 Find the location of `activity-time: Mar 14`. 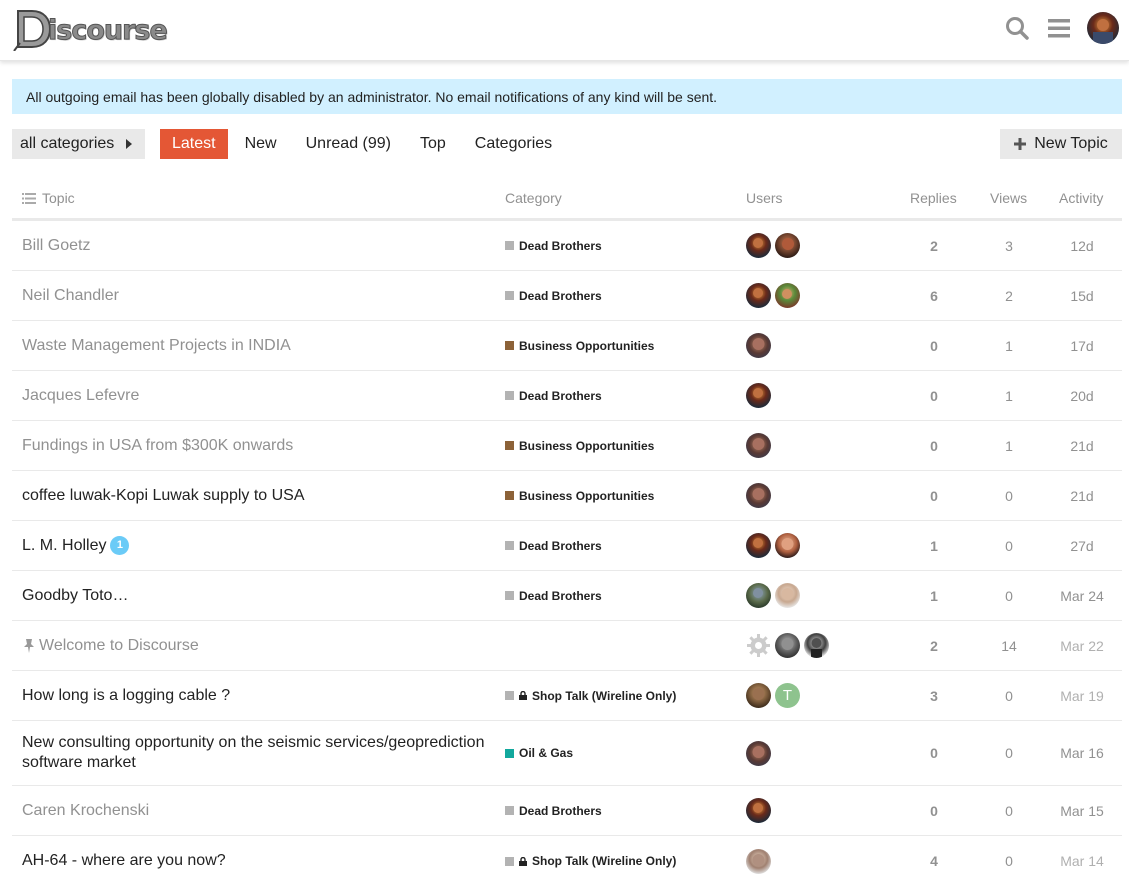

activity-time: Mar 14 is located at coordinates (1082, 860).